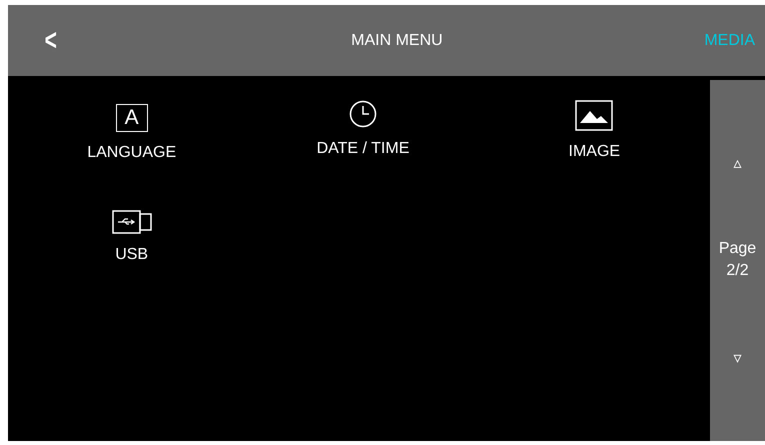 The height and width of the screenshot is (445, 765). What do you see at coordinates (397, 41) in the screenshot?
I see `screen-title: MAIN MENU` at bounding box center [397, 41].